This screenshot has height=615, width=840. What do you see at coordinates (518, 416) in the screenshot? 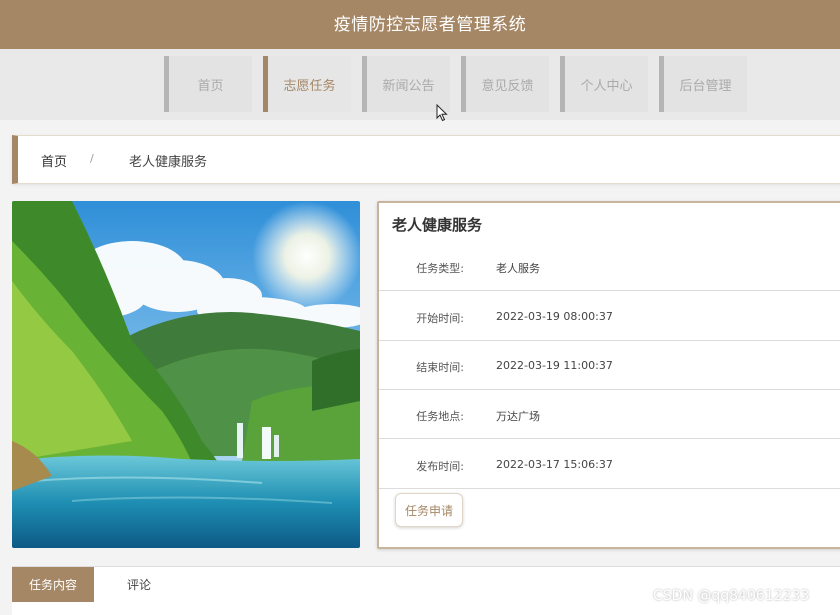
I see `field-value: 万达广场` at bounding box center [518, 416].